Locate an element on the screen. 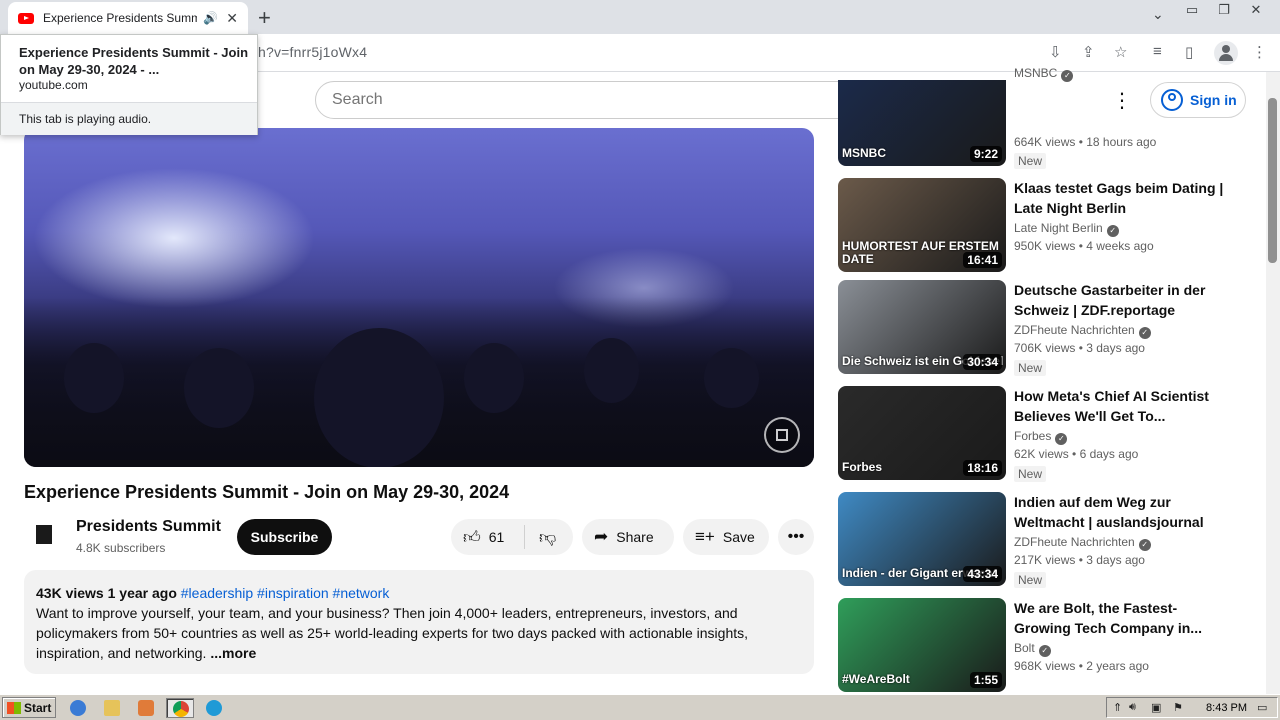 The height and width of the screenshot is (720, 1280). hashtags: #leadership #inspiration #network is located at coordinates (285, 593).